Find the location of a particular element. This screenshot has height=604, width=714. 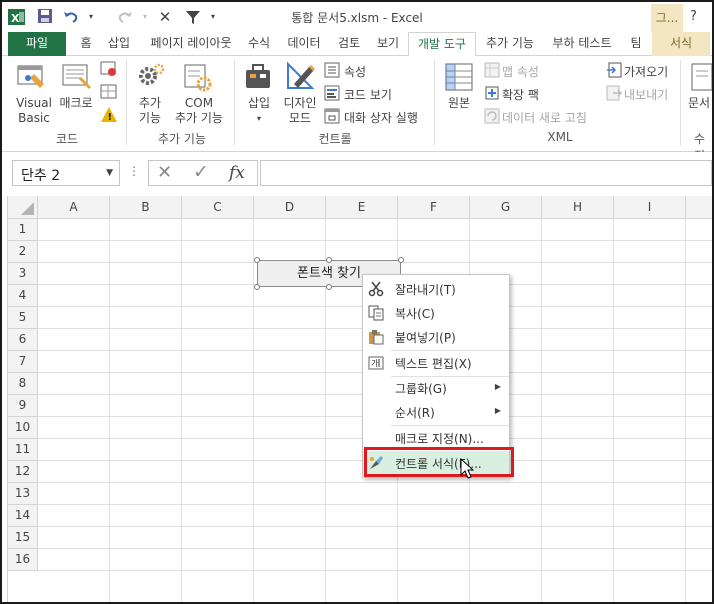

tab-page-layout: 페이지 레이아웃 is located at coordinates (191, 44).